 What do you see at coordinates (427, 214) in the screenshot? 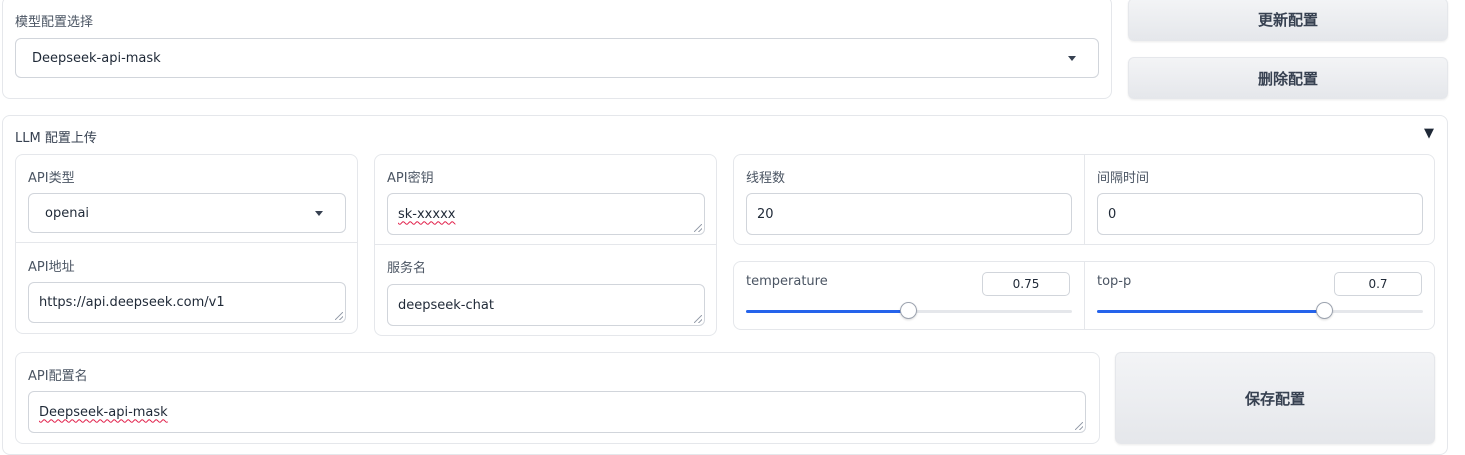
I see `api-key-value: sk-xxxxx` at bounding box center [427, 214].